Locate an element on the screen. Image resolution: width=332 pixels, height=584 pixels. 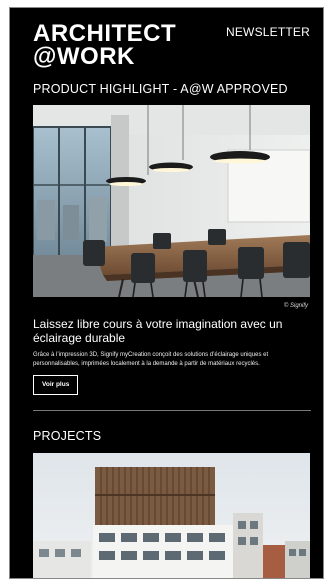
projects-title: PROJECTS is located at coordinates (67, 436).